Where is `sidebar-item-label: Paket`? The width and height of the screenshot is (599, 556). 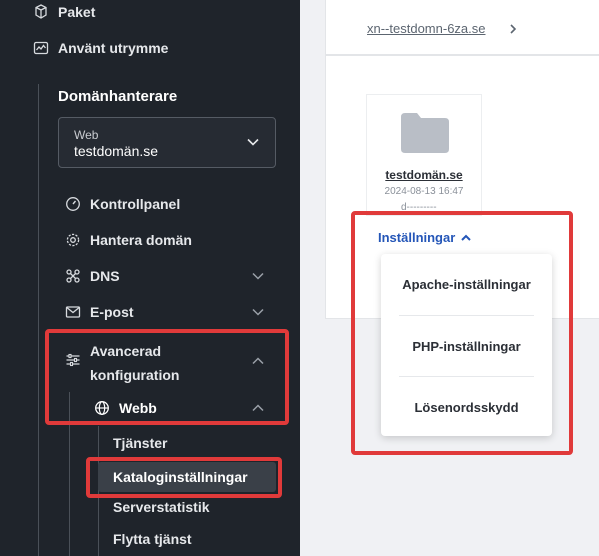
sidebar-item-label: Paket is located at coordinates (77, 12).